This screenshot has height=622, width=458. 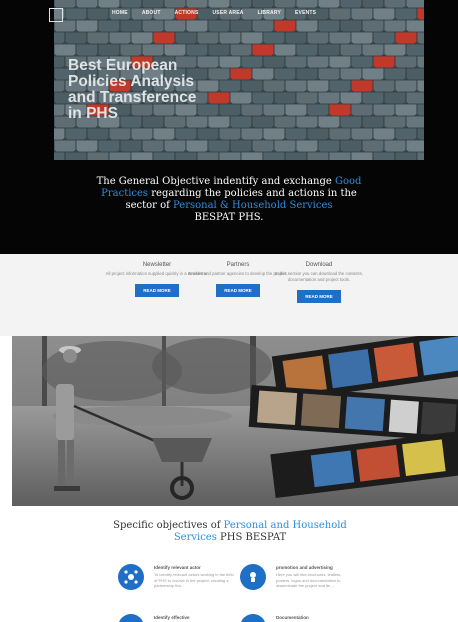 I want to click on nav-about: ABOUT, so click(x=151, y=13).